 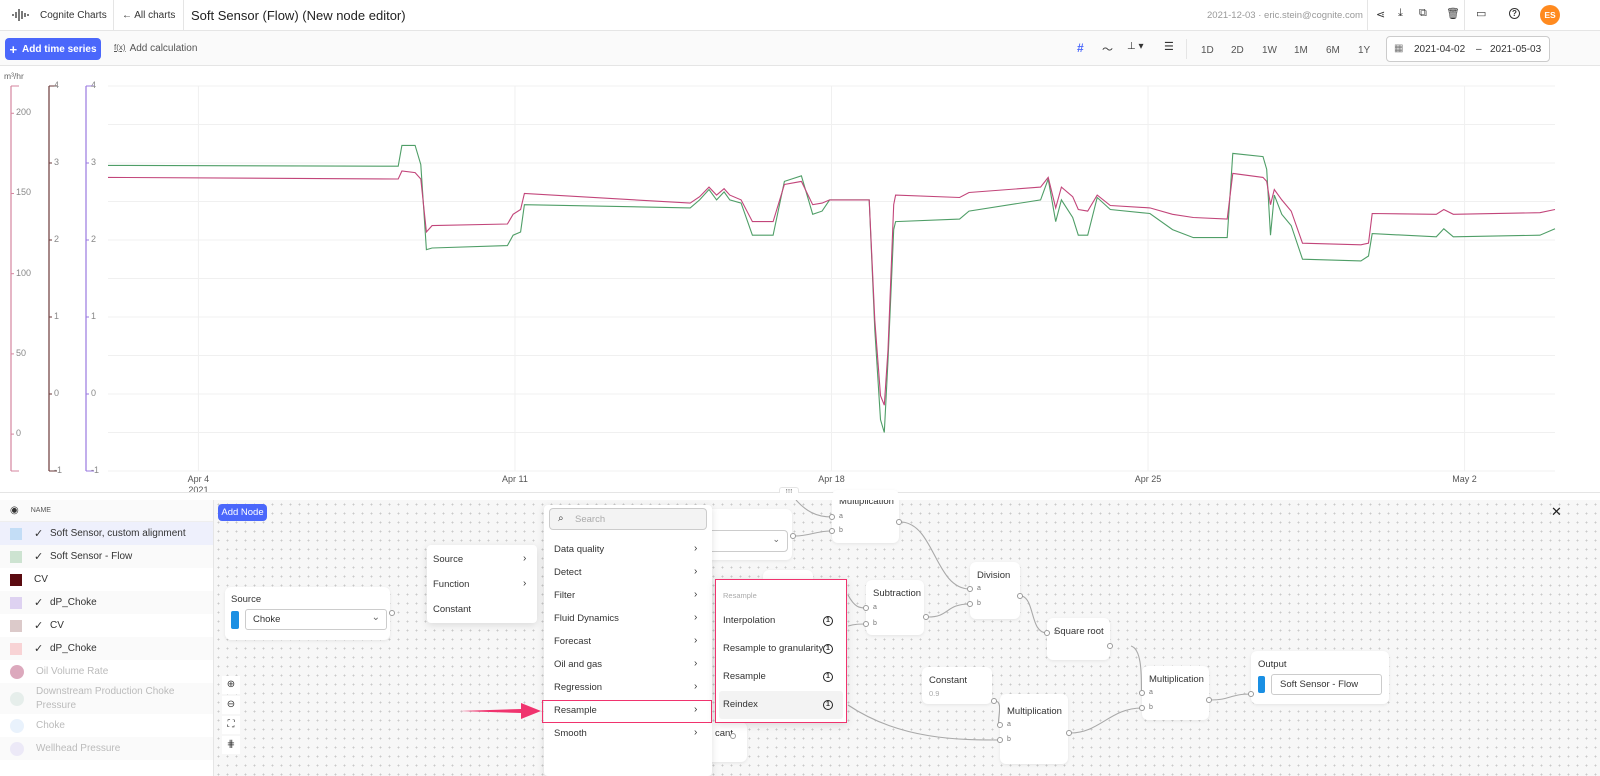 What do you see at coordinates (564, 595) in the screenshot?
I see `function-category-filter: Filter` at bounding box center [564, 595].